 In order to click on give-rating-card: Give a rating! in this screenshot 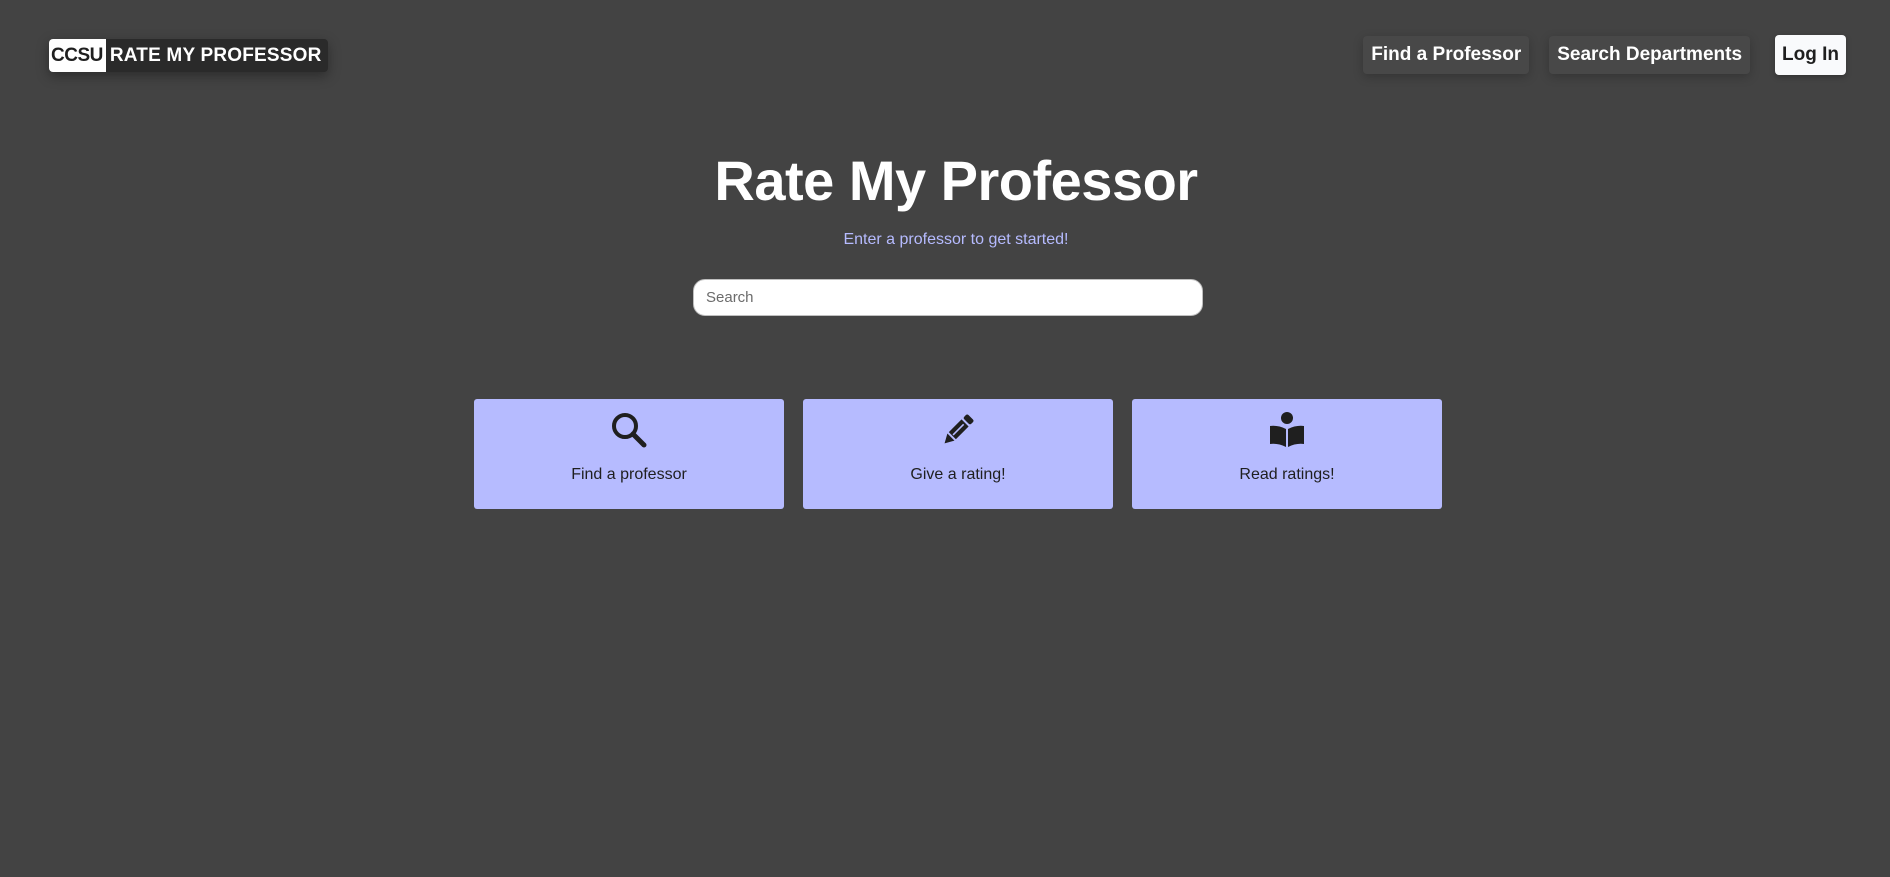, I will do `click(958, 454)`.